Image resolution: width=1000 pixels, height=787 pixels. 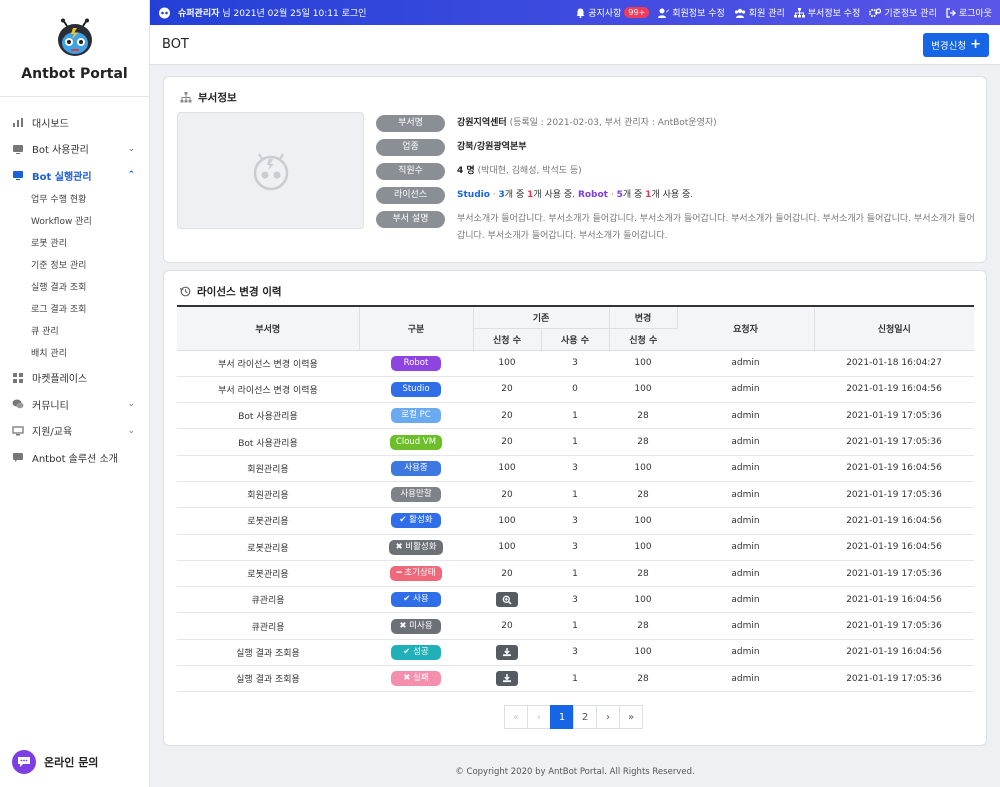 I want to click on cell-dept: 부서 라이선스 변경 이력용, so click(x=268, y=363).